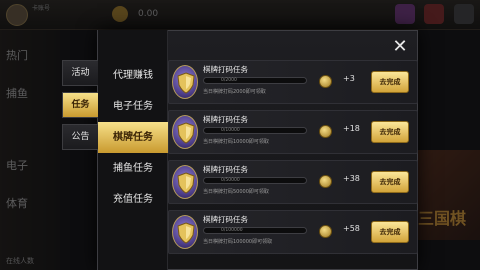  What do you see at coordinates (236, 142) in the screenshot?
I see `task-description: 当日棋牌打码10000即可领取` at bounding box center [236, 142].